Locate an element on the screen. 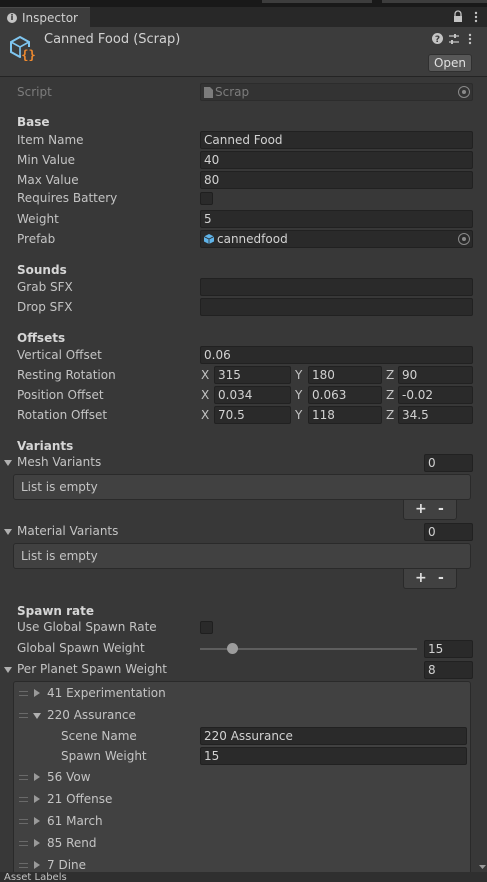 This screenshot has width=487, height=882. mesh-variants-list: List is empty is located at coordinates (242, 487).